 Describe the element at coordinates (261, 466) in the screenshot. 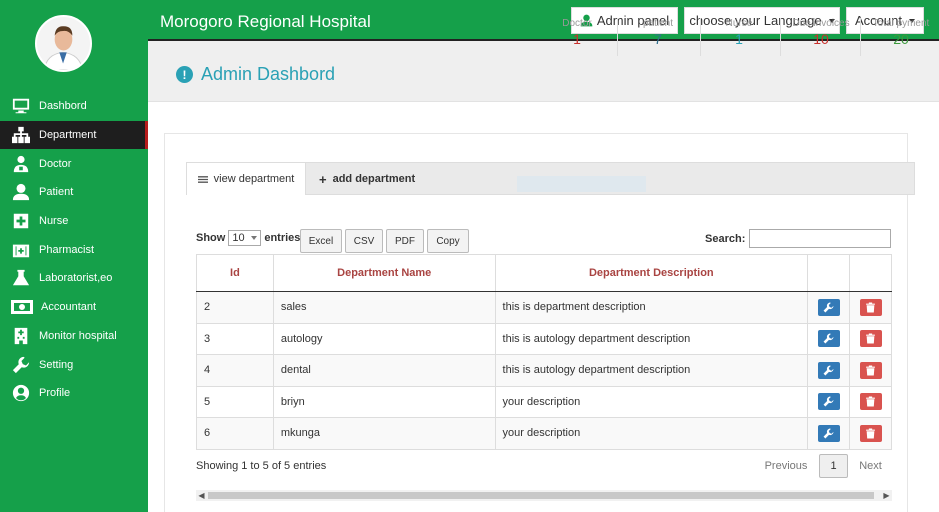

I see `table-info: Showing 1 to 5 of 5 entries` at that location.